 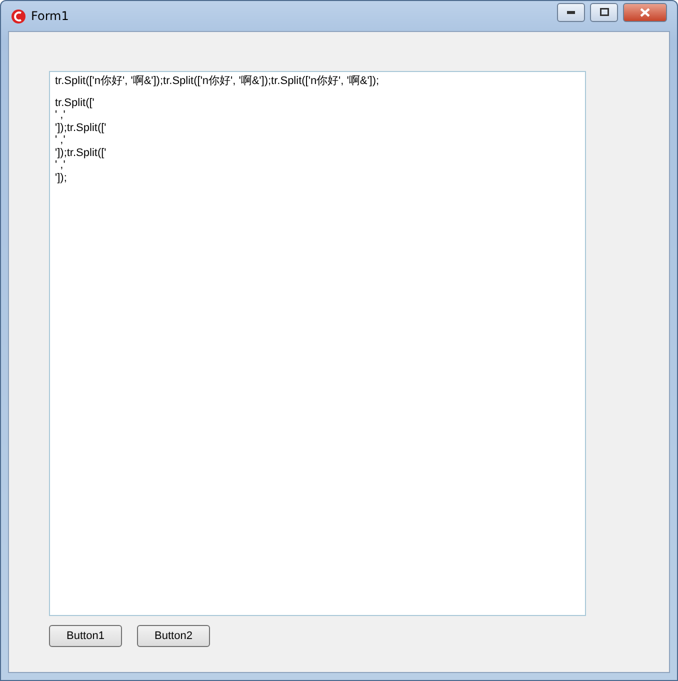 I want to click on text-line: tr.Split(['n你好', '啊&']);tr.Split(['n你好', '啊&']);tr.Split(['n你好', '啊&']);, so click(x=217, y=81).